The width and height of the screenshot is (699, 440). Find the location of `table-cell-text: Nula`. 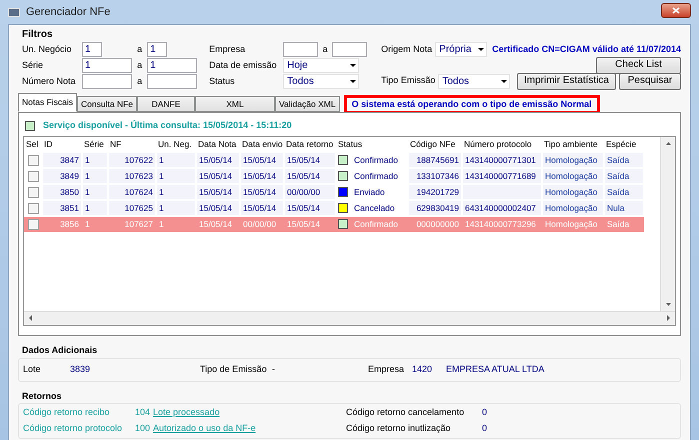

table-cell-text: Nula is located at coordinates (616, 208).